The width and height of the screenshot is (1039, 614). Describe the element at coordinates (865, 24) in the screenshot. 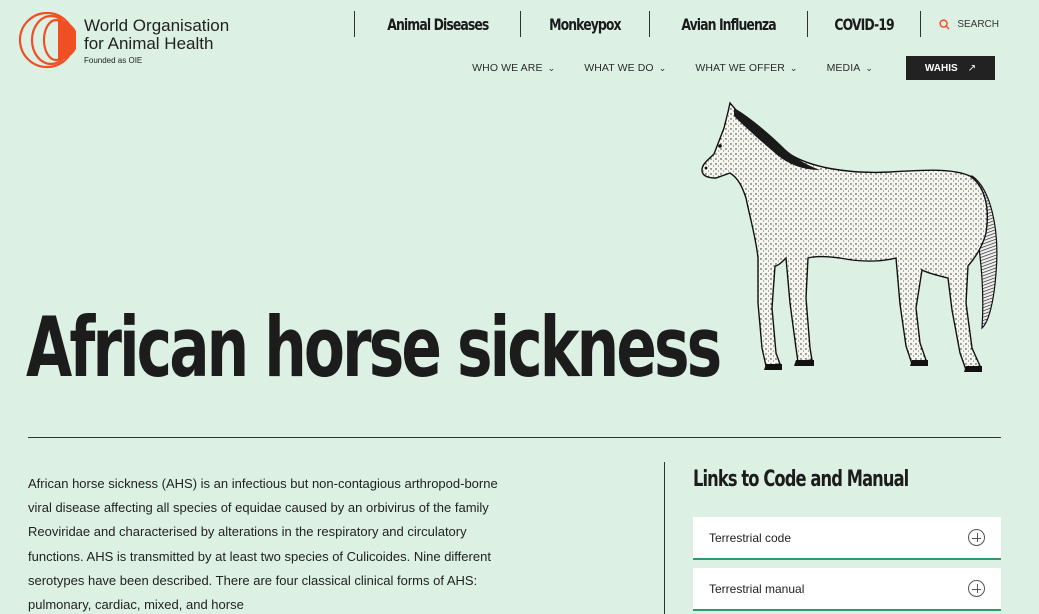

I see `nav-link-covid-19: COVID-19` at that location.